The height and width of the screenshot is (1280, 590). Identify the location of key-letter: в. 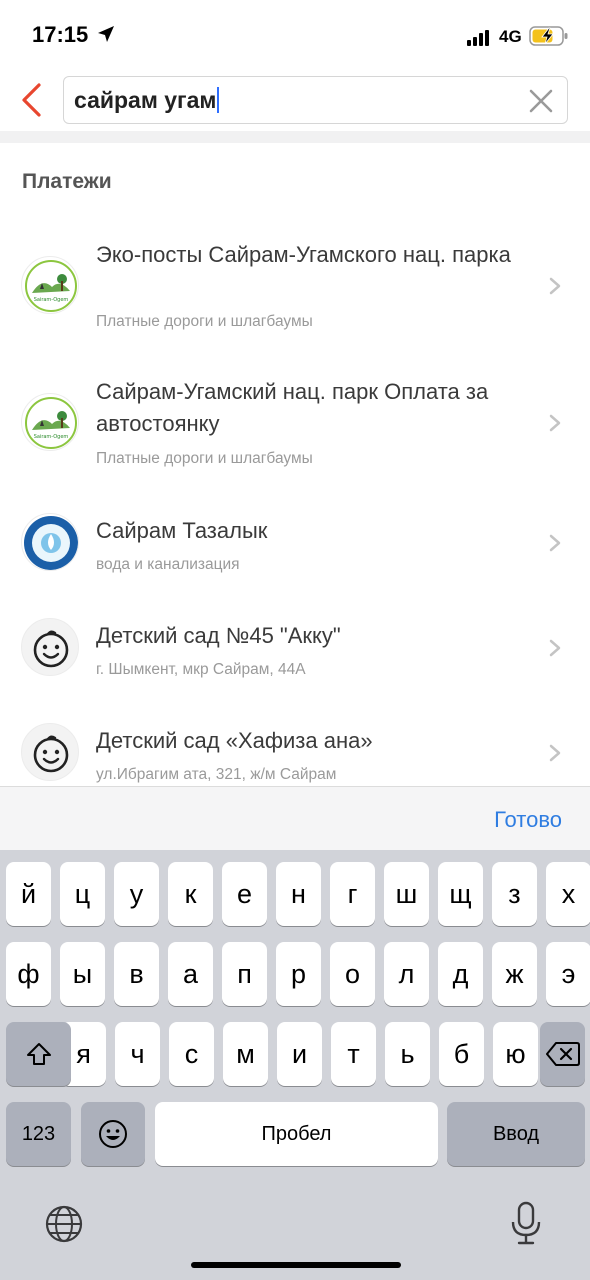
(136, 974).